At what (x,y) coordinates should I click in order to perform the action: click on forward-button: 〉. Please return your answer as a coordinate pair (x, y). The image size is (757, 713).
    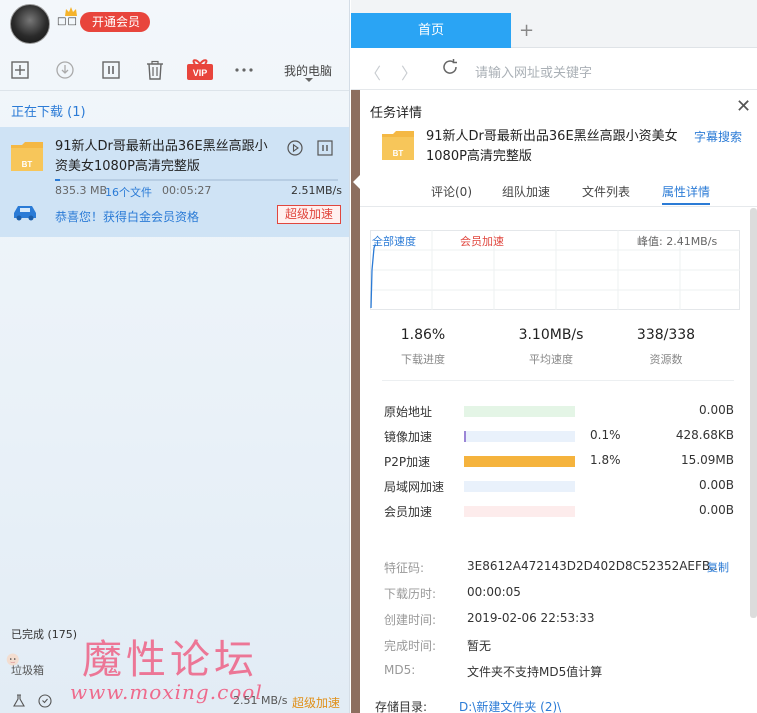
    Looking at the image, I should click on (409, 72).